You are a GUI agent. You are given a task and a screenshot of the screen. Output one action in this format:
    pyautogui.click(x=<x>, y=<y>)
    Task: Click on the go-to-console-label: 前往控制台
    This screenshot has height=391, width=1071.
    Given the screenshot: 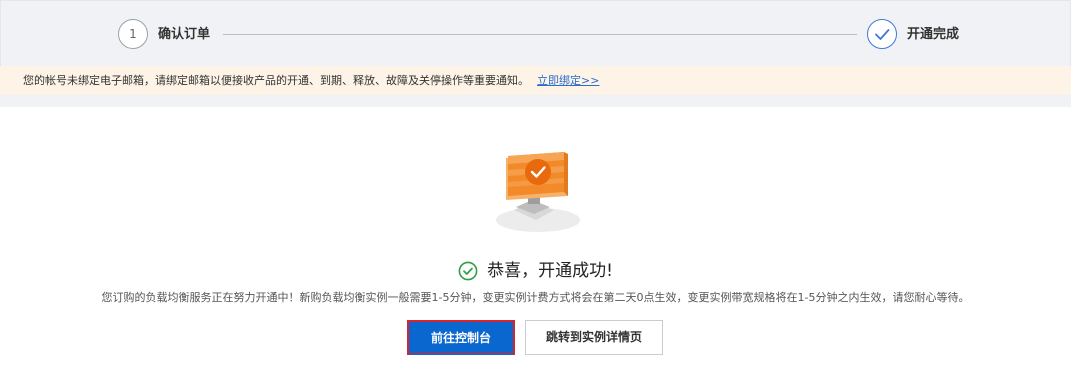 What is the action you would take?
    pyautogui.click(x=461, y=338)
    